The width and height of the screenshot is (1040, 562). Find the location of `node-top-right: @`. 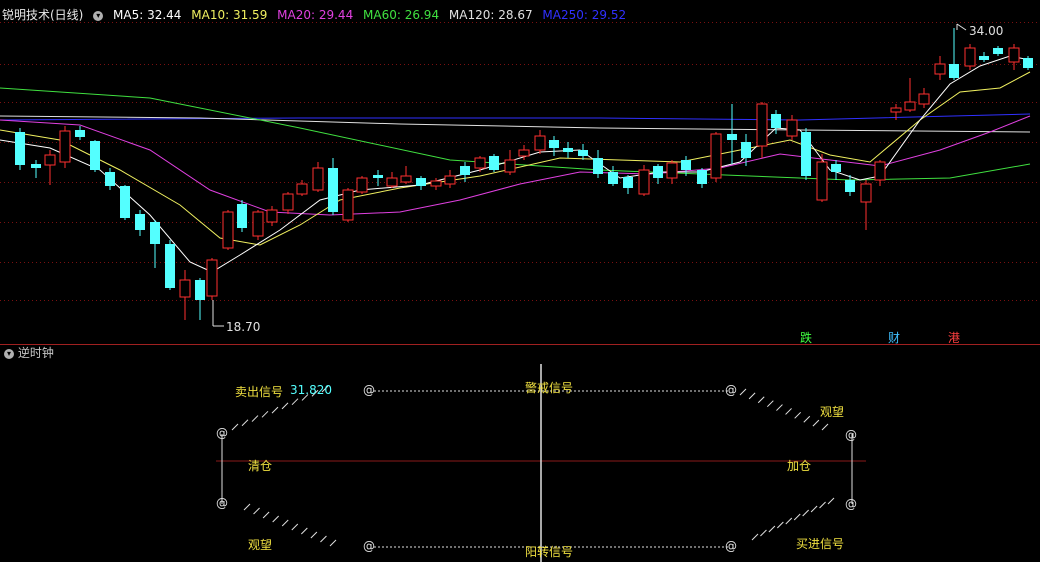

node-top-right: @ is located at coordinates (731, 390).